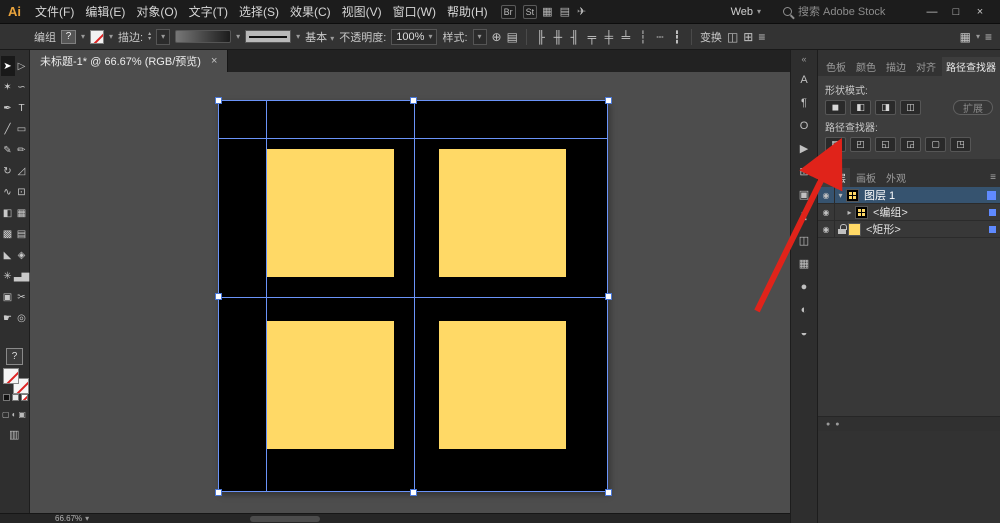  Describe the element at coordinates (6, 414) in the screenshot. I see `draw-normal-icon: ▢` at that location.